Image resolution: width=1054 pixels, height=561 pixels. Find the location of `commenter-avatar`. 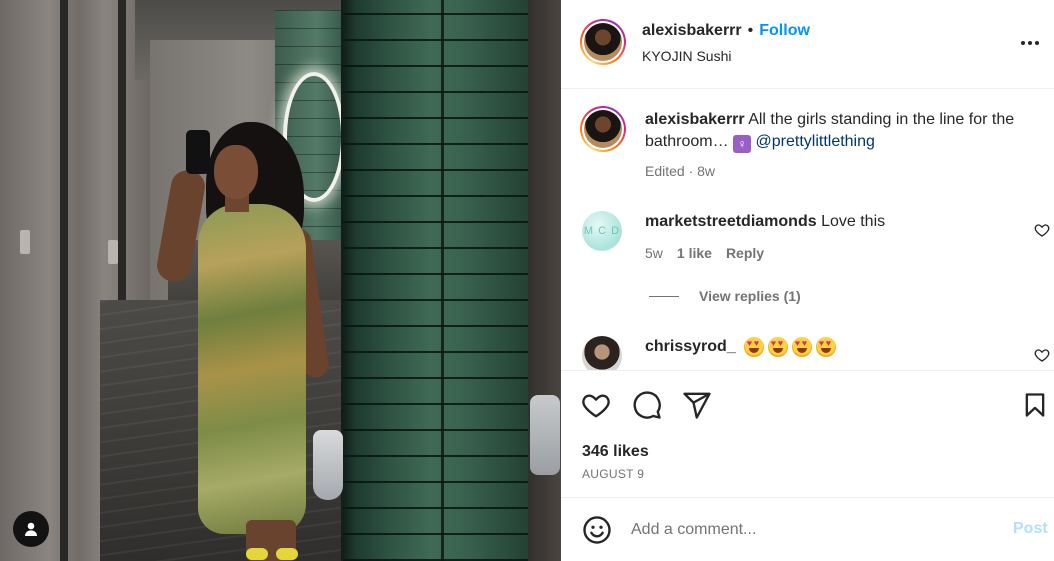

commenter-avatar is located at coordinates (602, 353).